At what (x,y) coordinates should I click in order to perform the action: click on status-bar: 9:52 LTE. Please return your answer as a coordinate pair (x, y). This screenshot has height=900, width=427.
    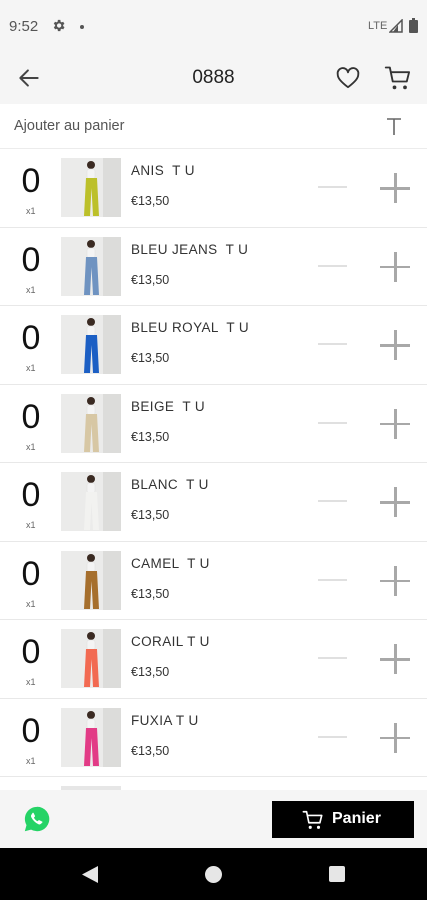
    Looking at the image, I should click on (213, 26).